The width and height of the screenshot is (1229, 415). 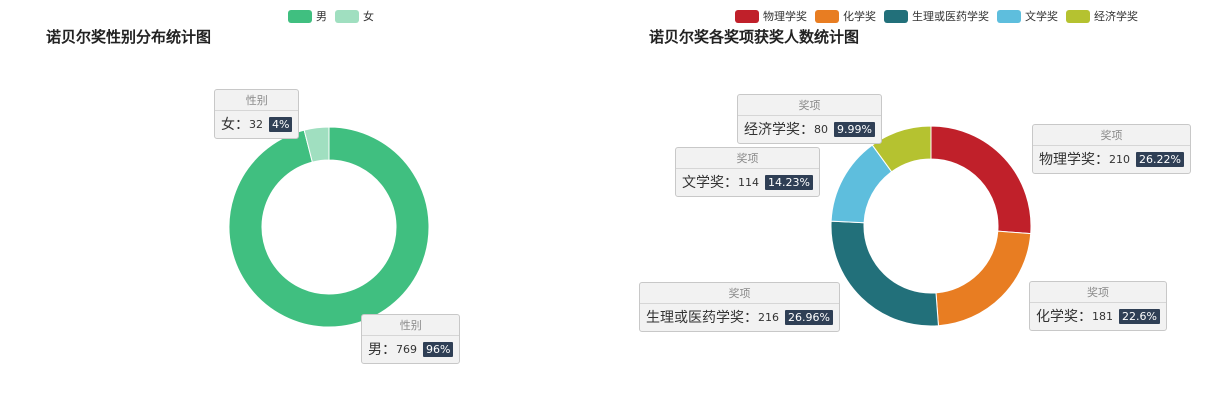 I want to click on tooltip-name: 生理或医药学奖：, so click(x=702, y=318).